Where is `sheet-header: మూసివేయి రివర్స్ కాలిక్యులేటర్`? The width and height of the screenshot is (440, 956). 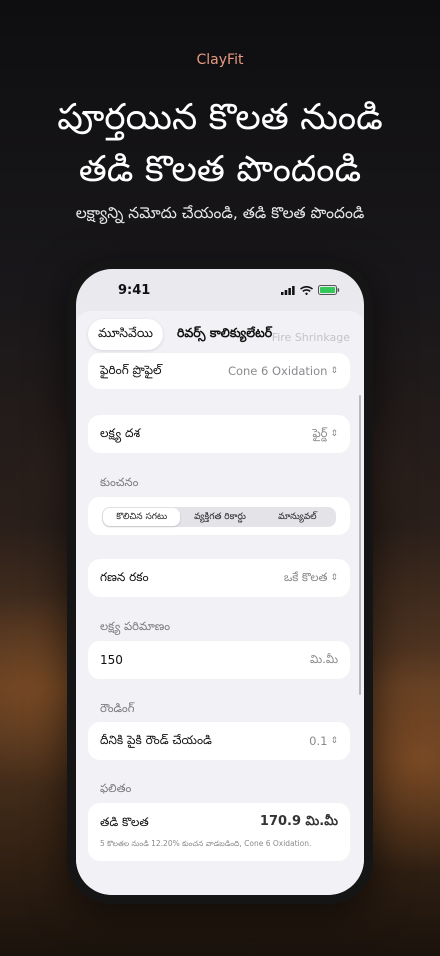
sheet-header: మూసివేయి రివర్స్ కాలిక్యులేటర్ is located at coordinates (180, 334).